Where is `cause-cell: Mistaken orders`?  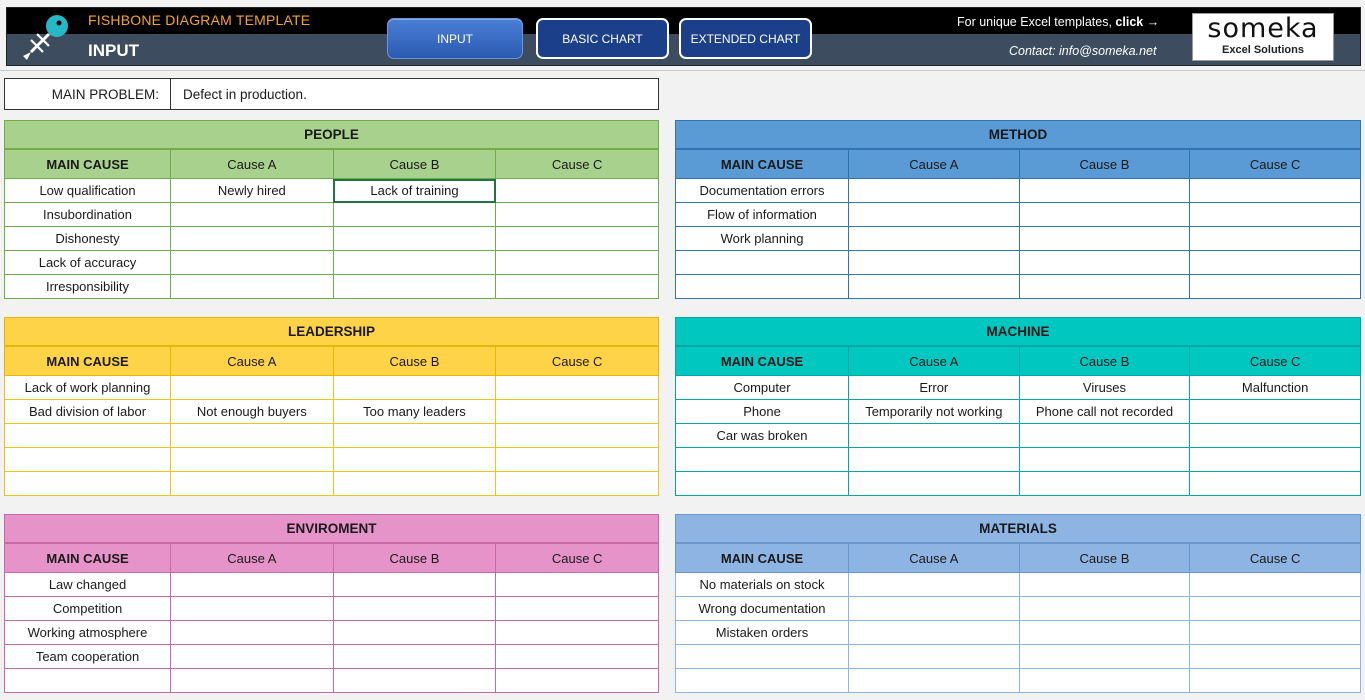
cause-cell: Mistaken orders is located at coordinates (762, 632).